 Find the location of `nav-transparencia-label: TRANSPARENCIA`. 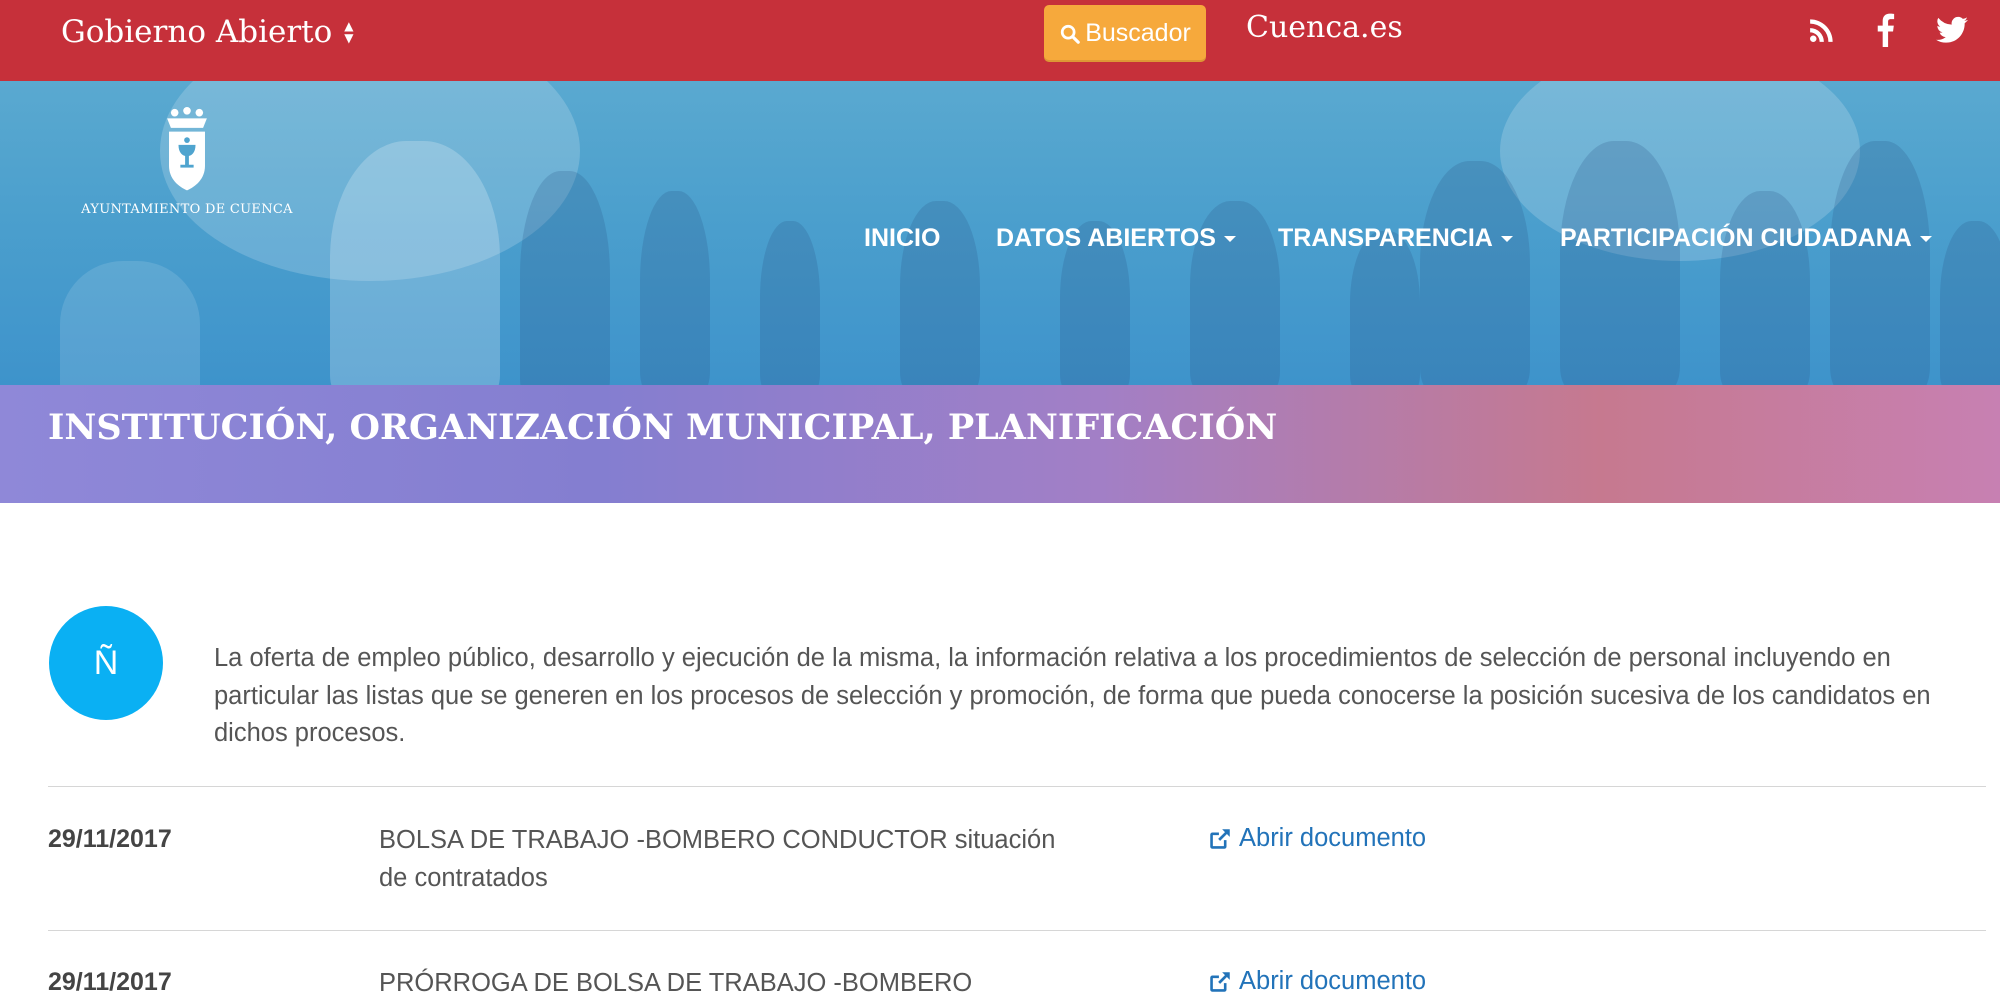

nav-transparencia-label: TRANSPARENCIA is located at coordinates (1385, 238).